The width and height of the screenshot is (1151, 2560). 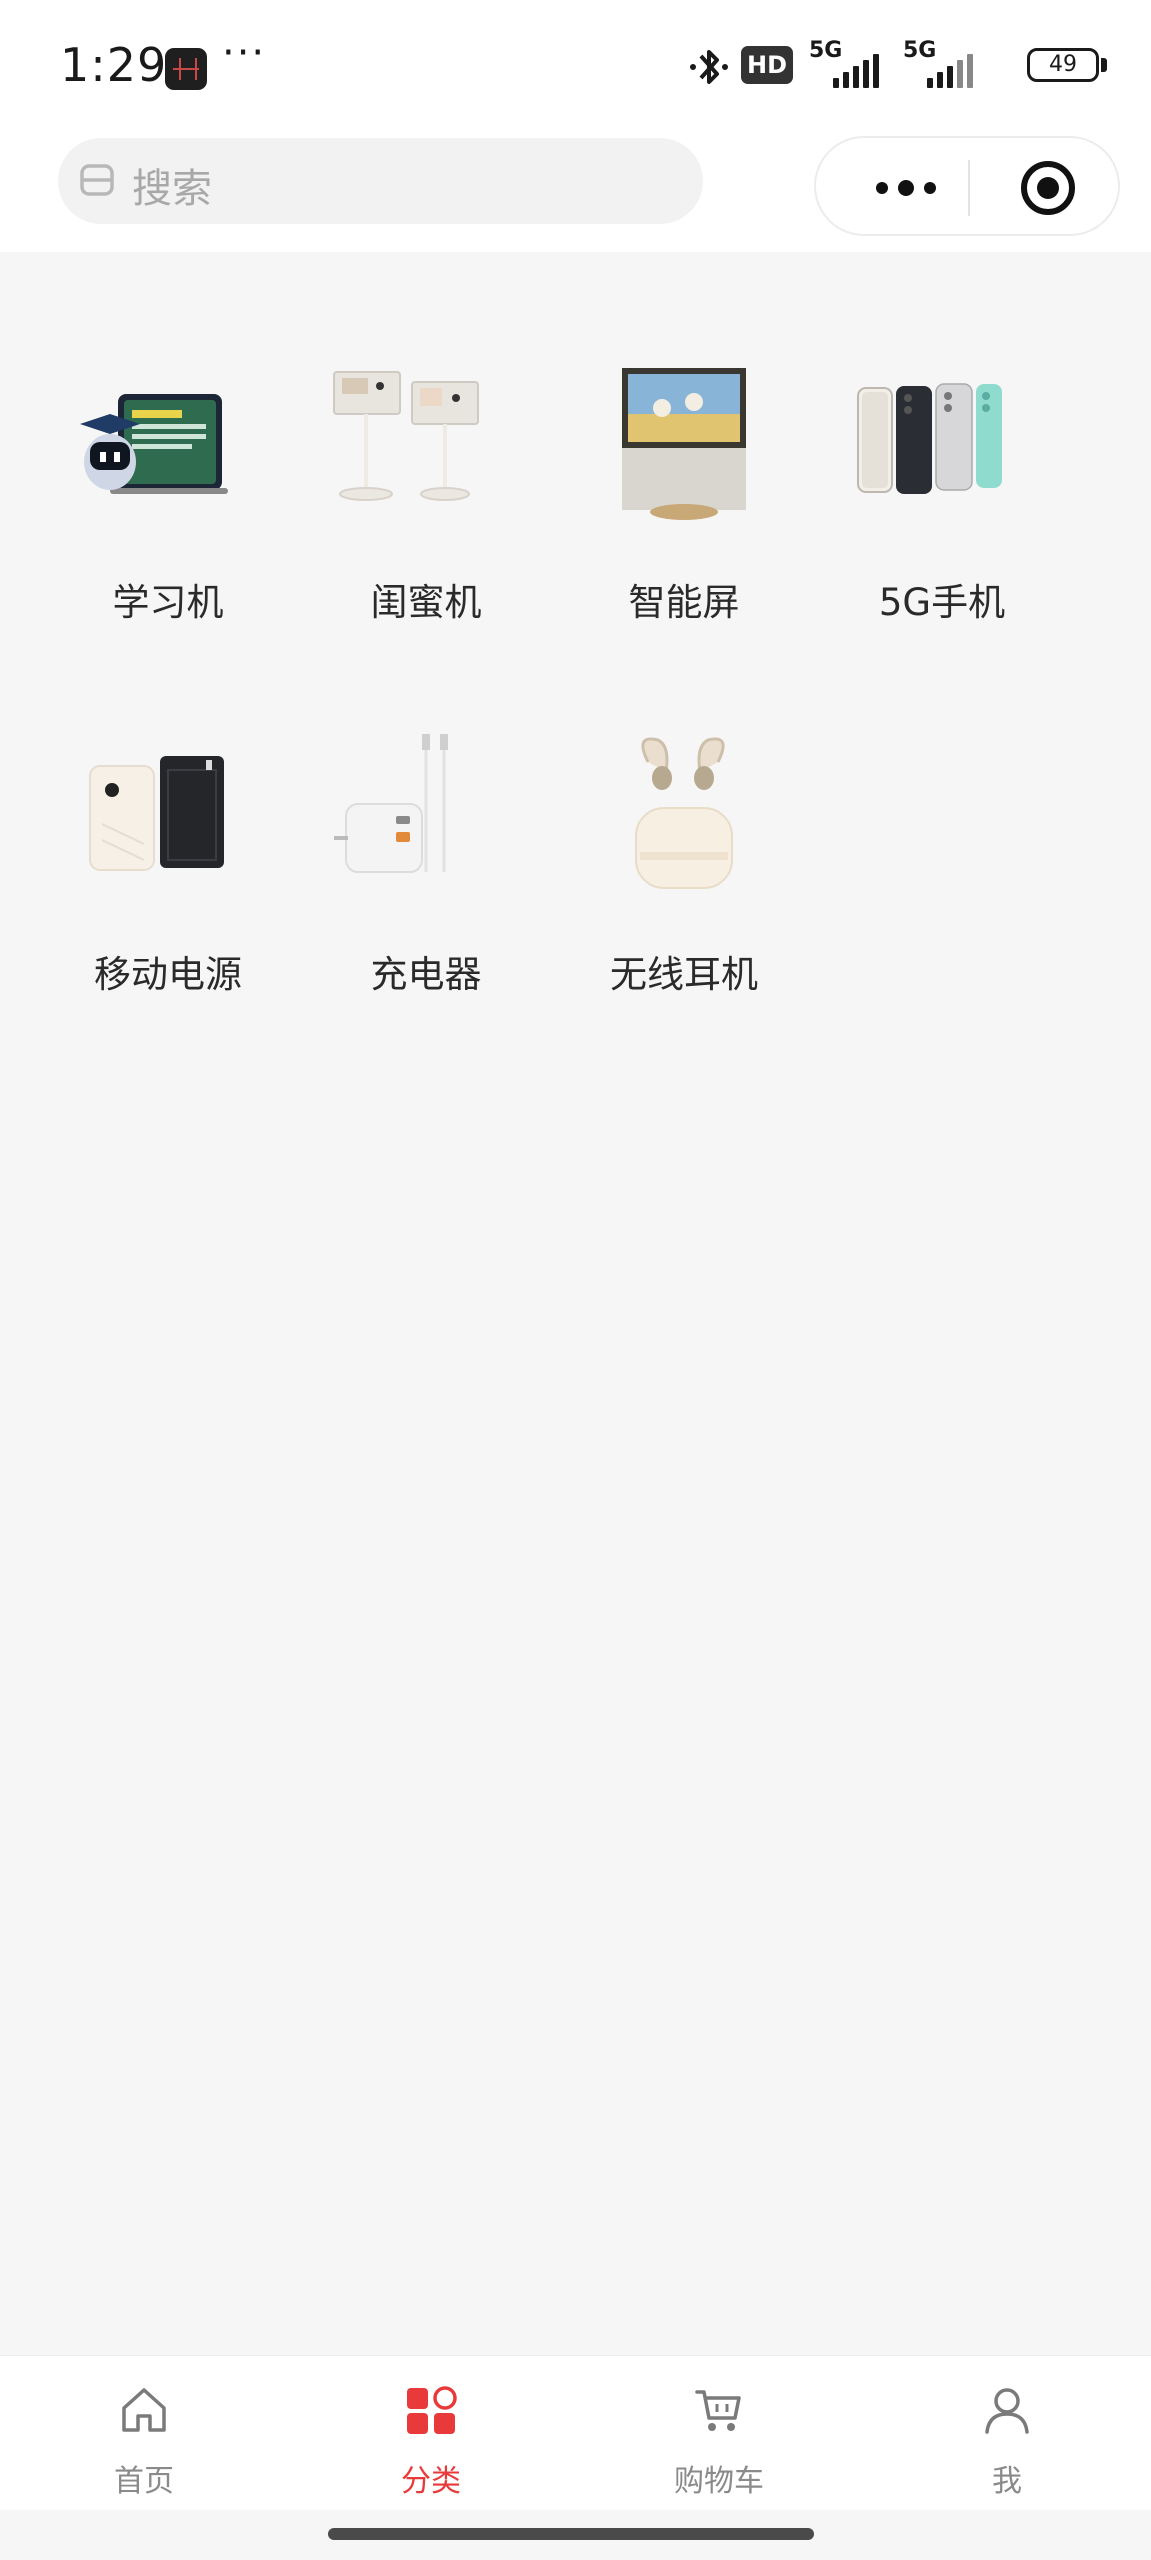 I want to click on battery-indicator: 49, so click(x=1063, y=65).